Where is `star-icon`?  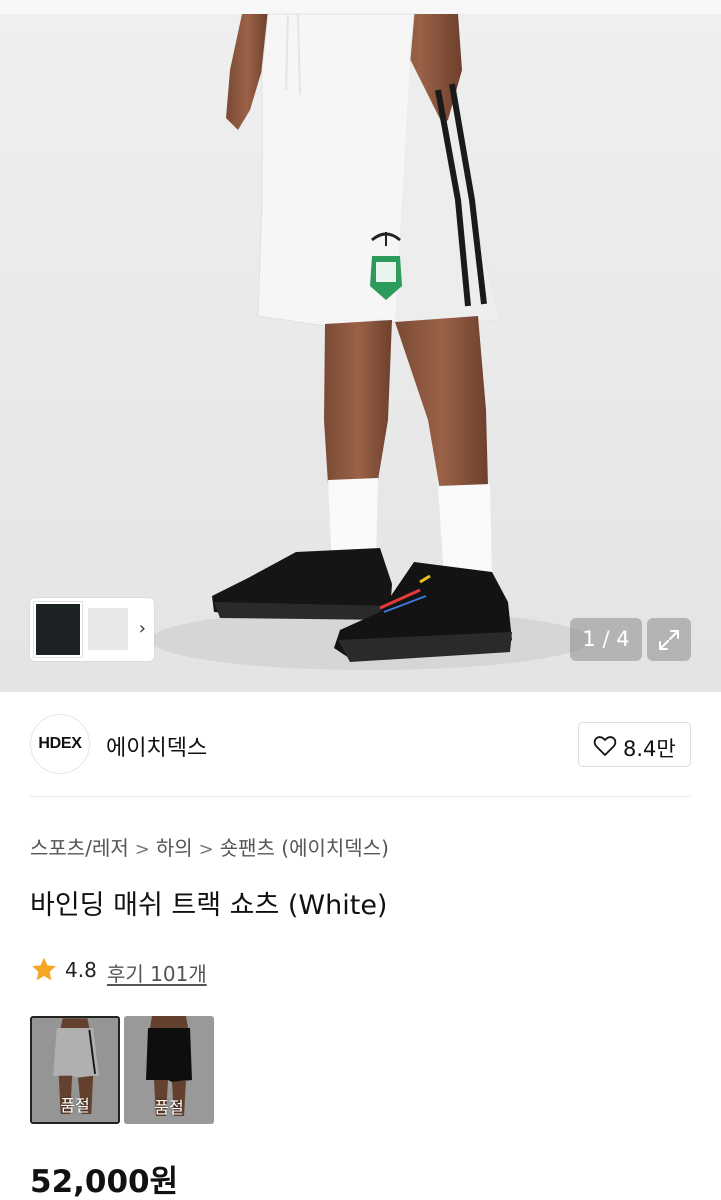
star-icon is located at coordinates (44, 969).